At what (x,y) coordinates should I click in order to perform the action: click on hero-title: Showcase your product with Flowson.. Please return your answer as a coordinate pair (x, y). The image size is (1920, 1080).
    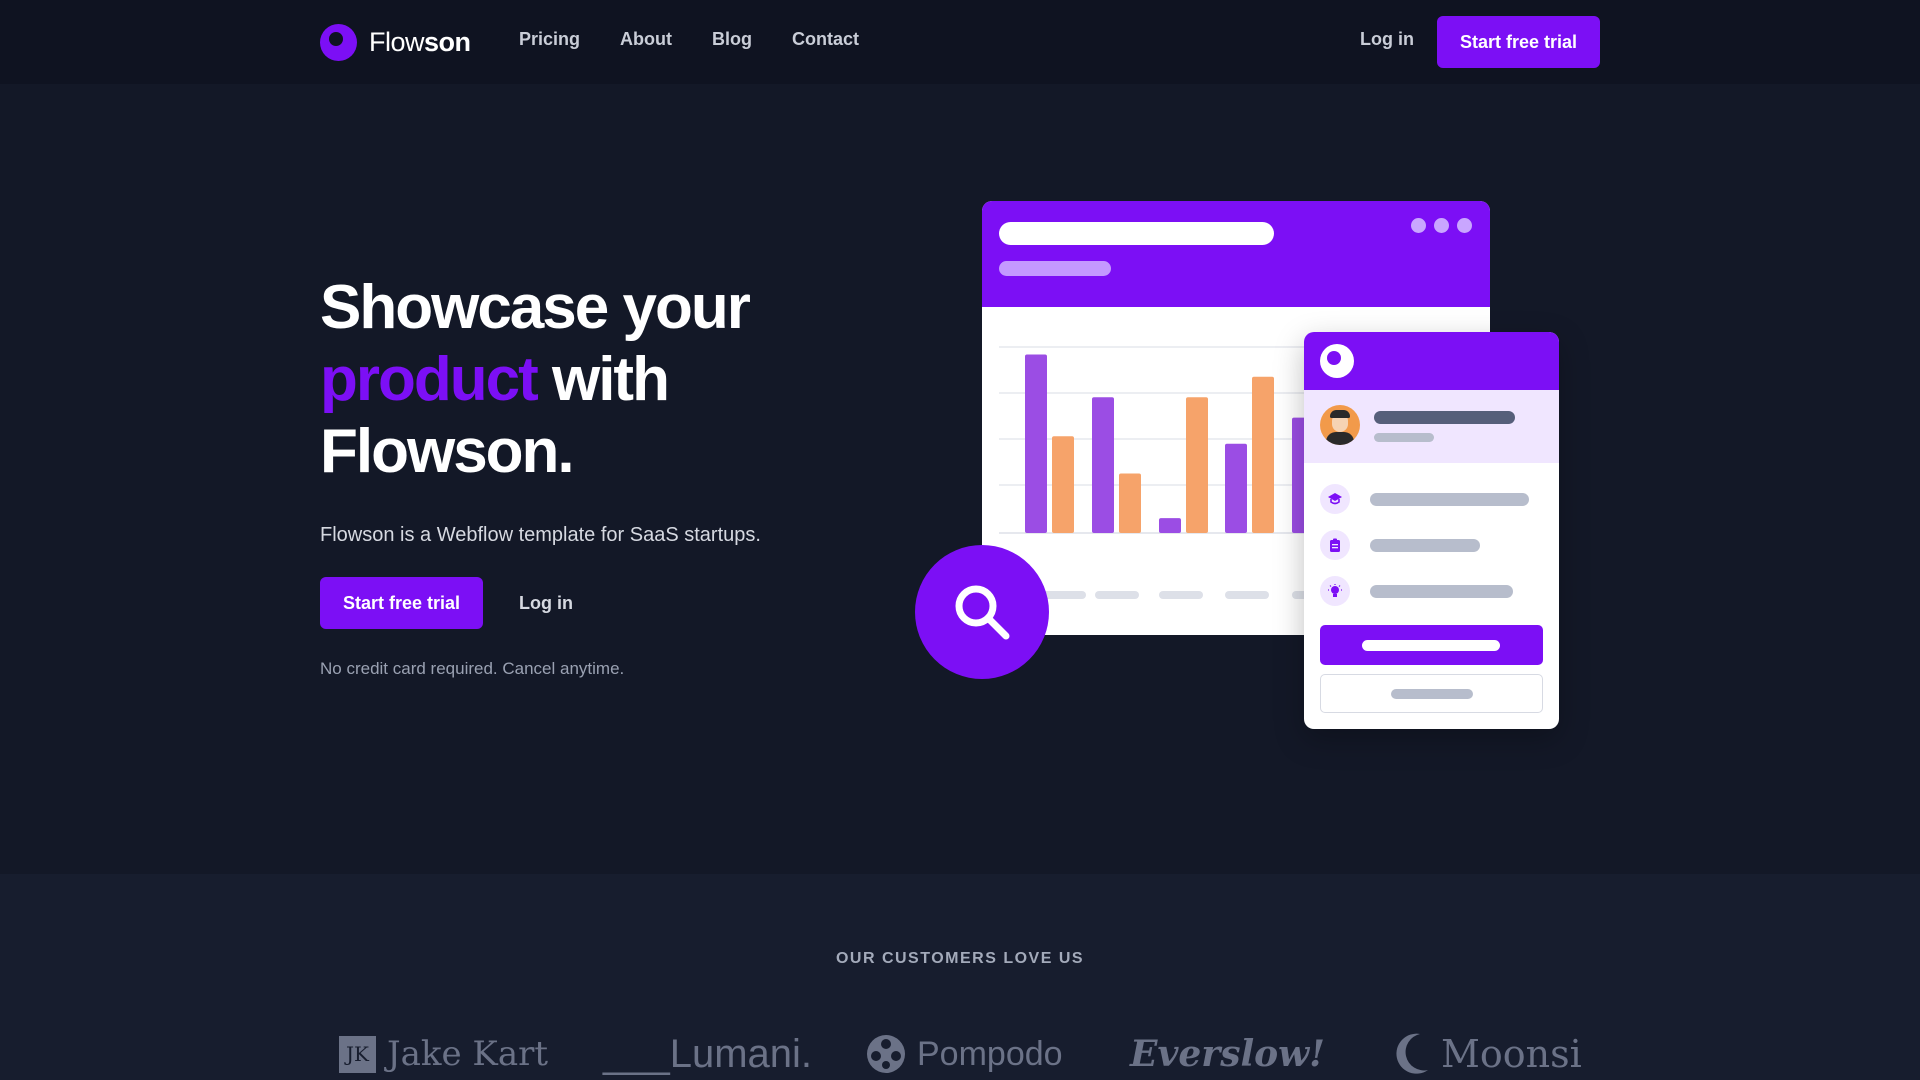
    Looking at the image, I should click on (535, 379).